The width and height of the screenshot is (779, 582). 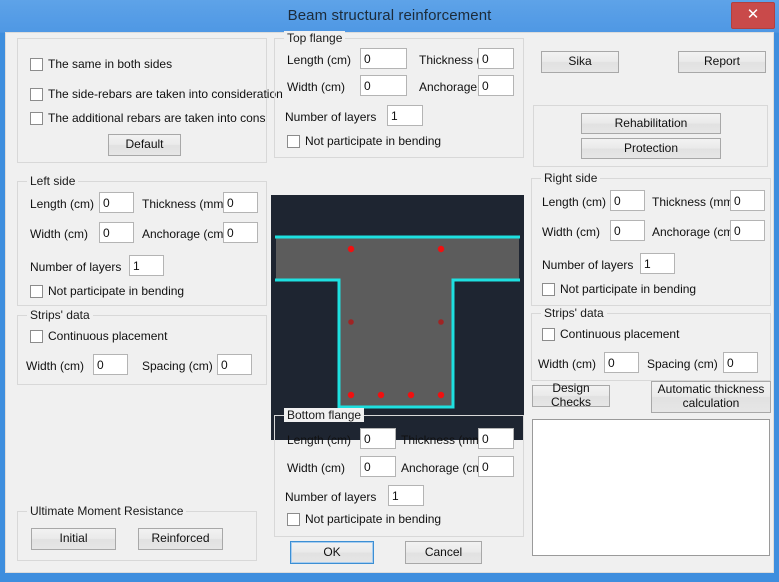 I want to click on beam-section-svg, so click(x=397, y=317).